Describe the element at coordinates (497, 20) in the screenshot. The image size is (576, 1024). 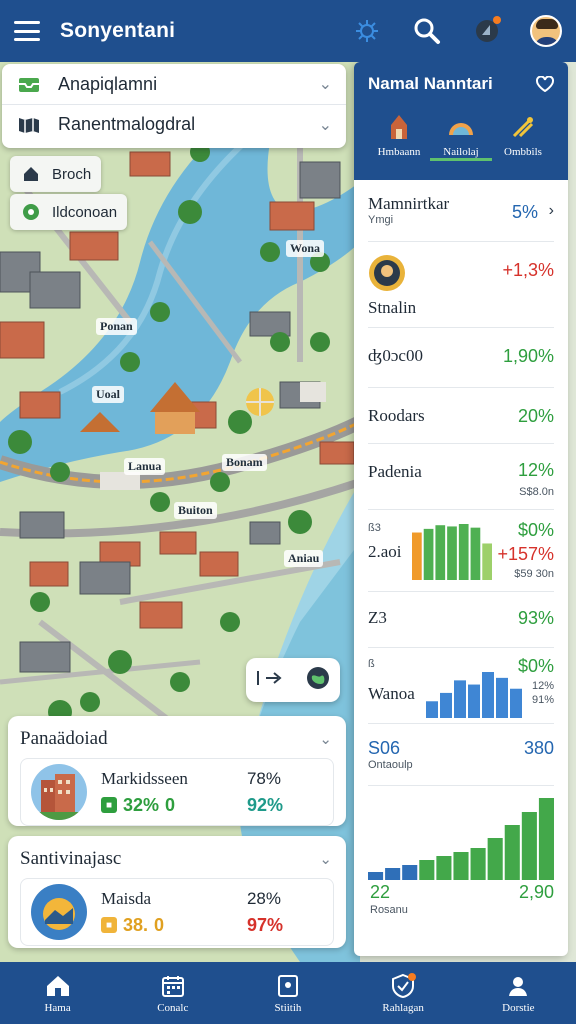
I see `notification-badge` at that location.